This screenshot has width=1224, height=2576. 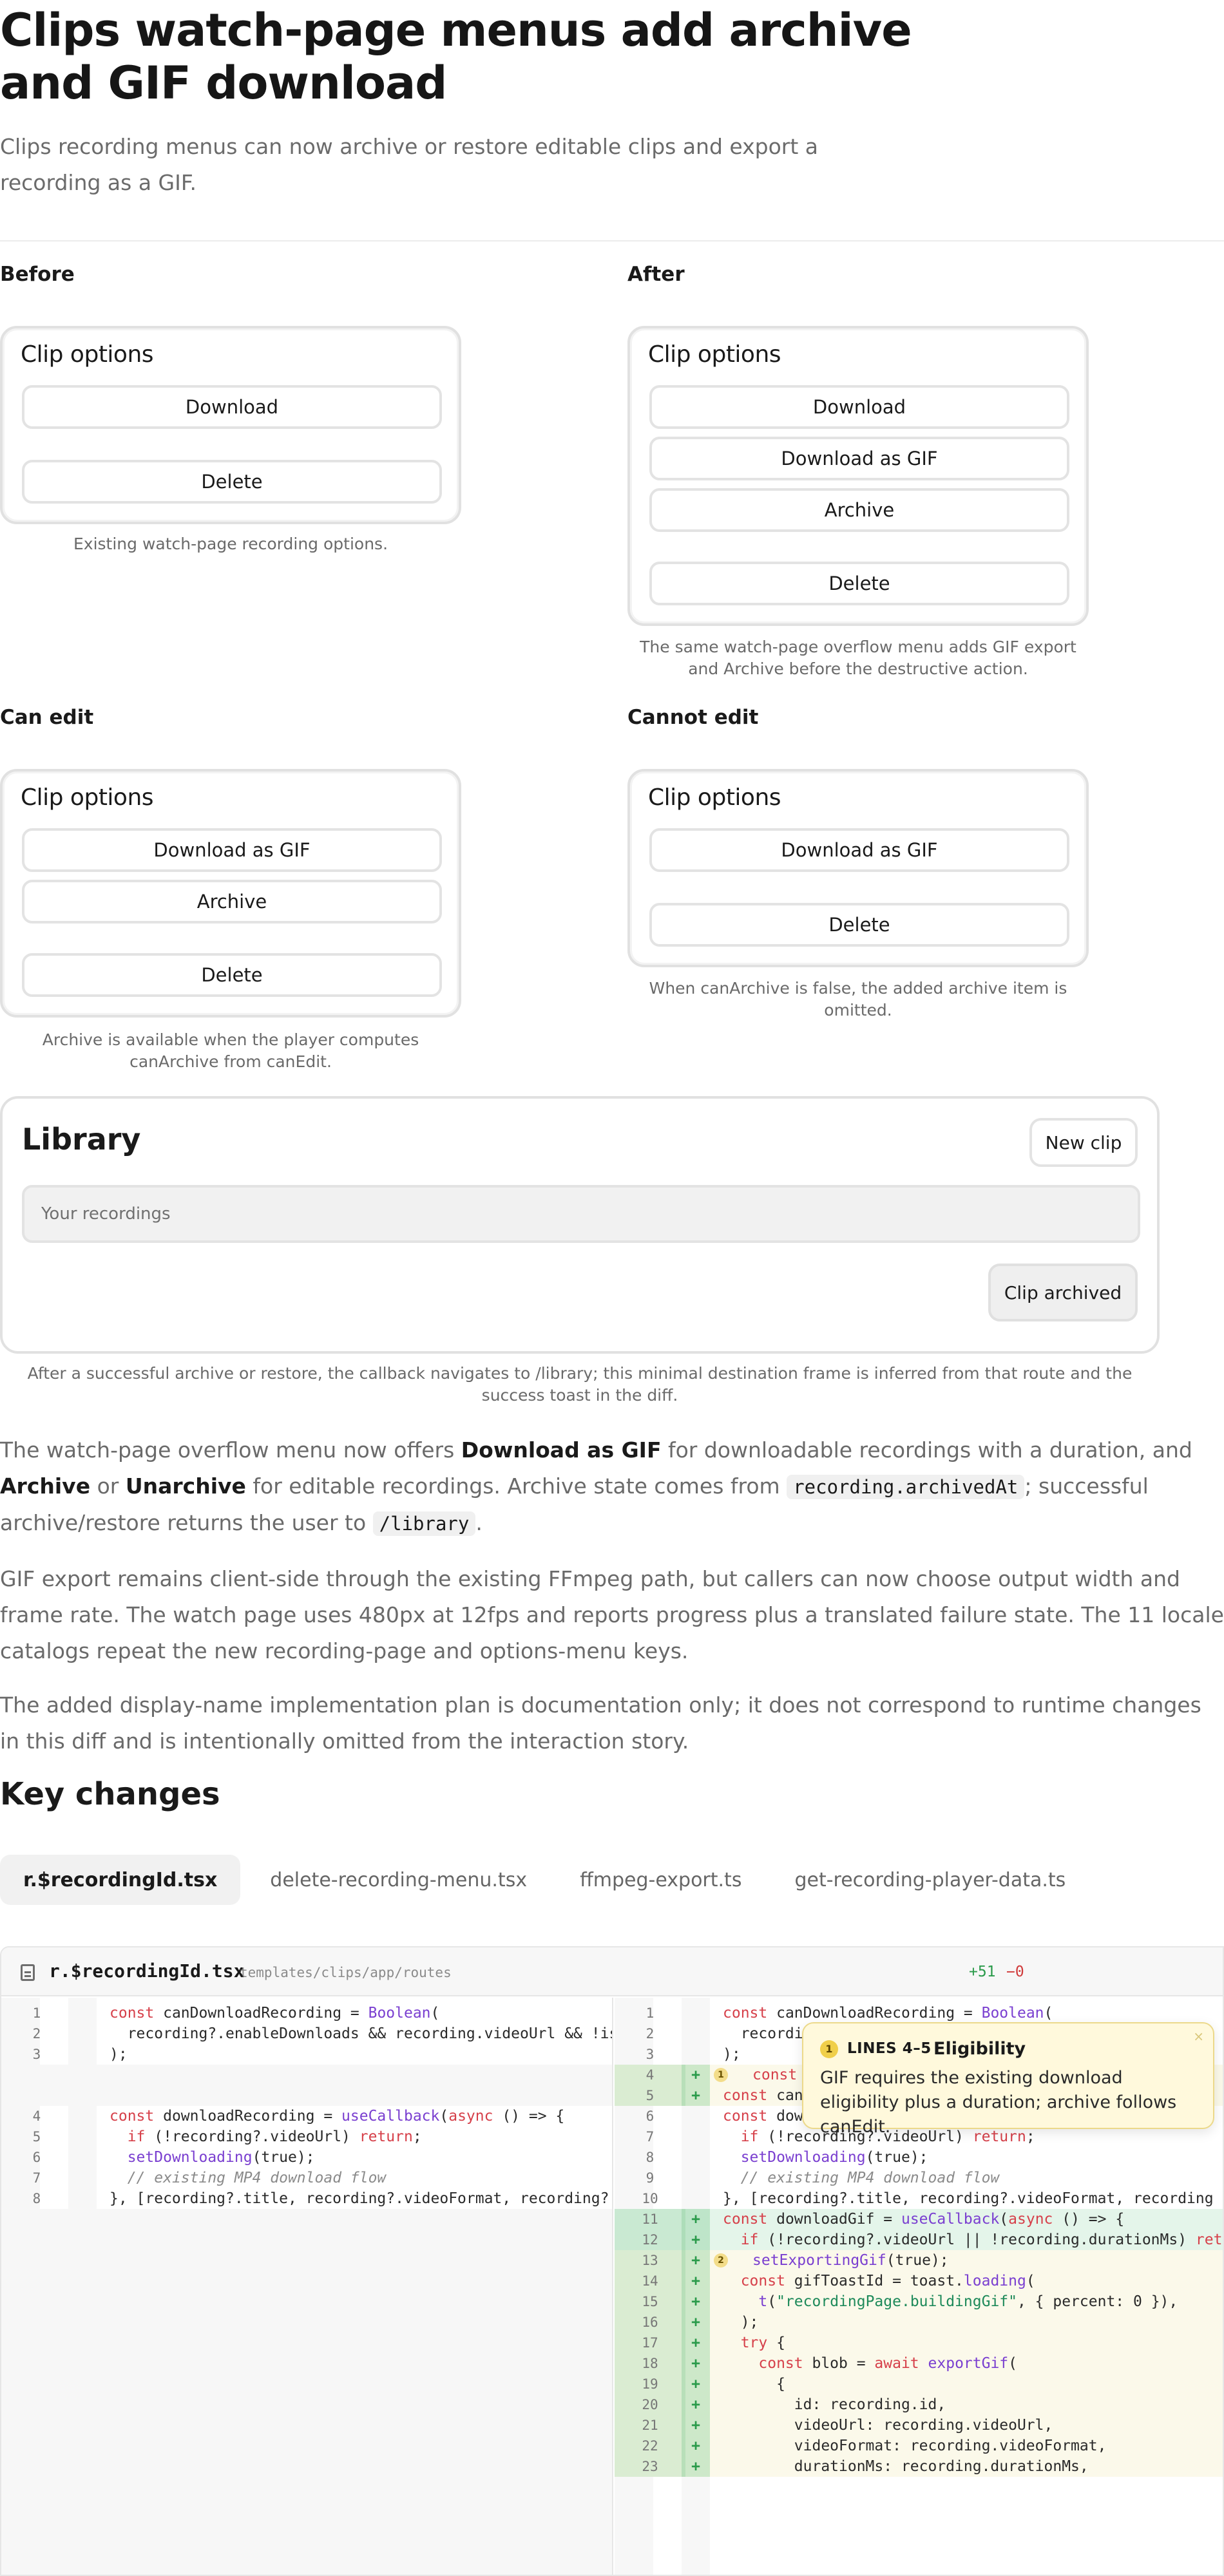 I want to click on diff-line: 7 // existing MP4 download flow, so click(x=209, y=2178).